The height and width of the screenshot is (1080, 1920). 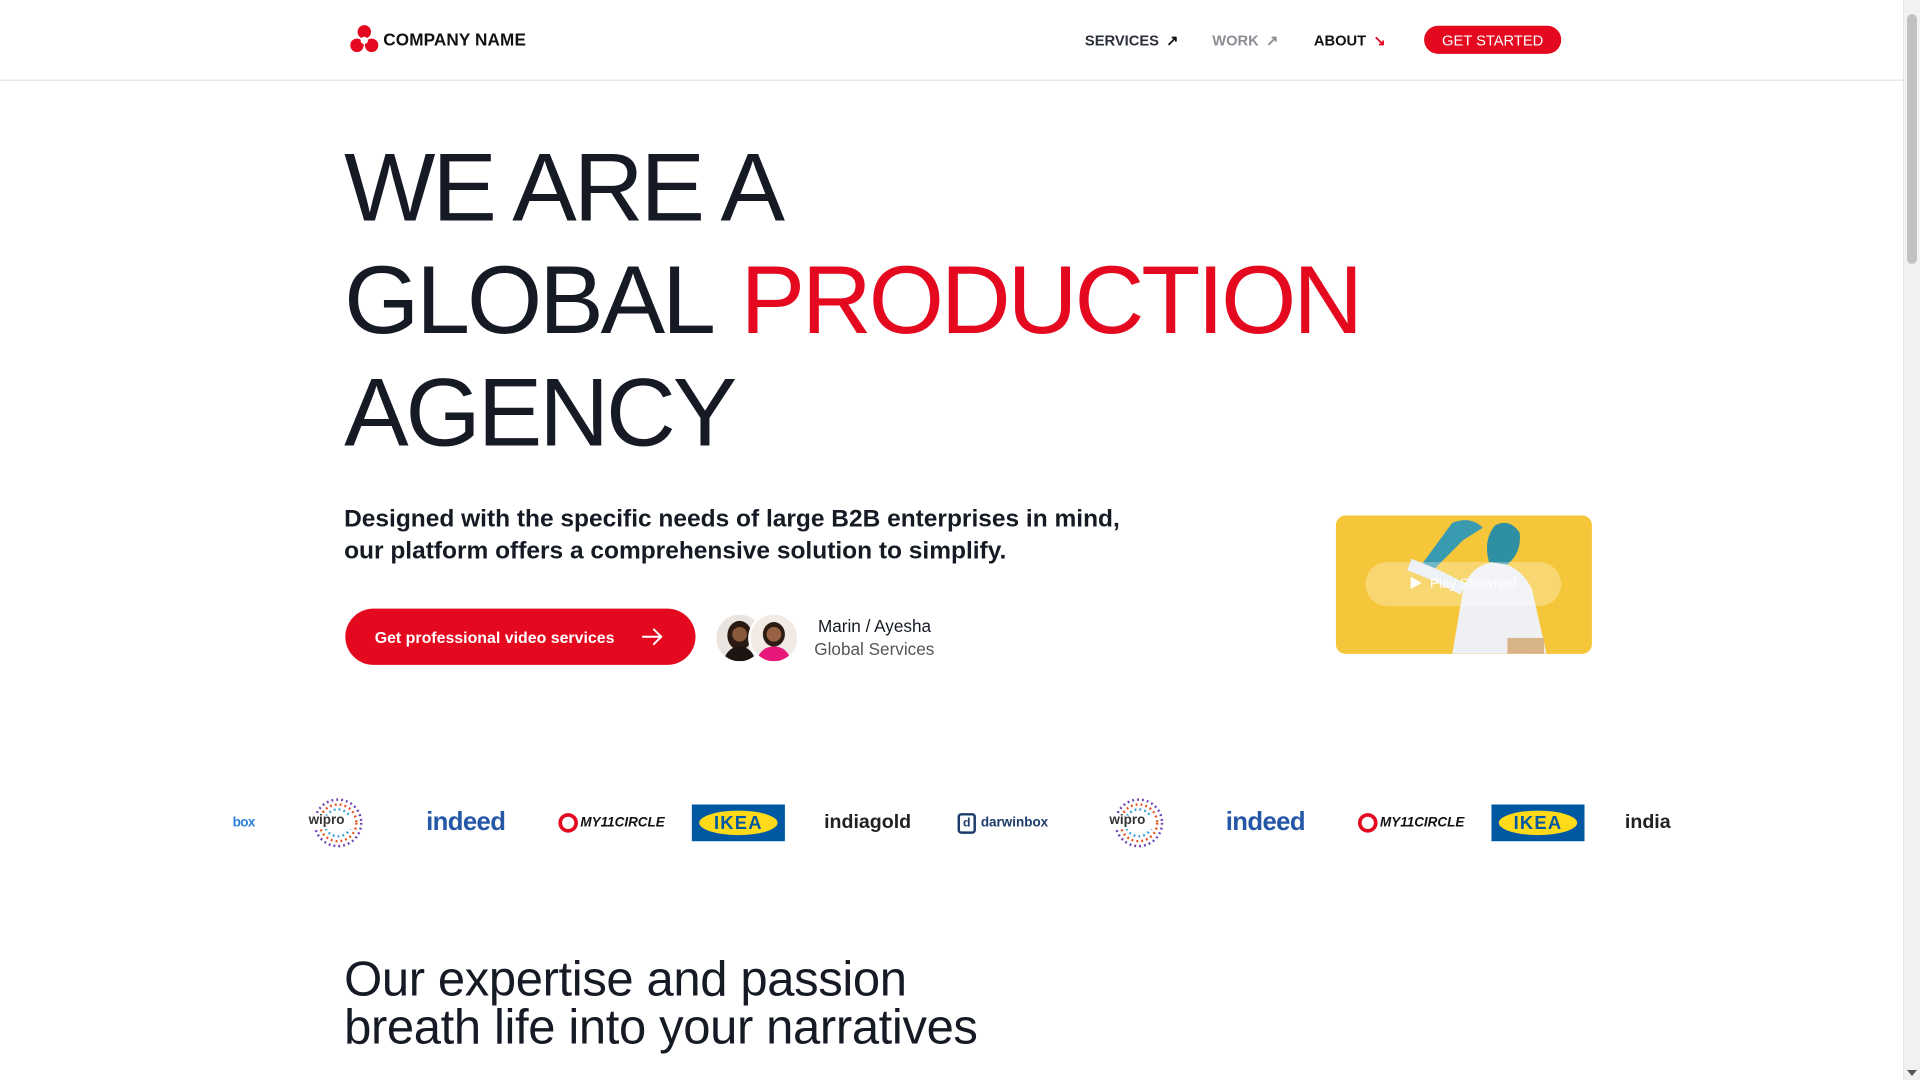 What do you see at coordinates (528, 299) in the screenshot?
I see `hero-headline-global: GLOBAL` at bounding box center [528, 299].